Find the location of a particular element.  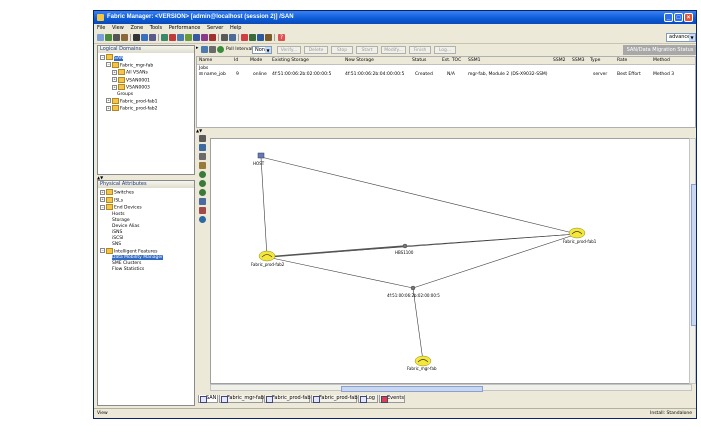

col-ssm3: SSM3 is located at coordinates (578, 60).